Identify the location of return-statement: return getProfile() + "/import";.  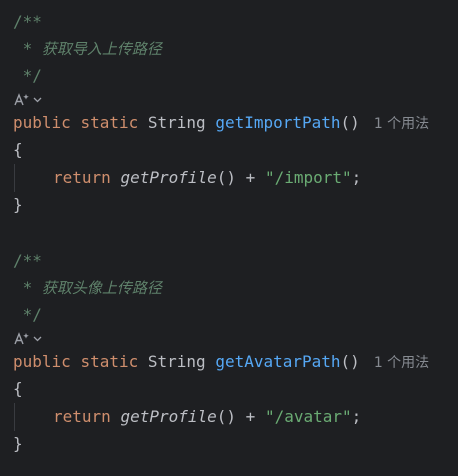
(207, 178).